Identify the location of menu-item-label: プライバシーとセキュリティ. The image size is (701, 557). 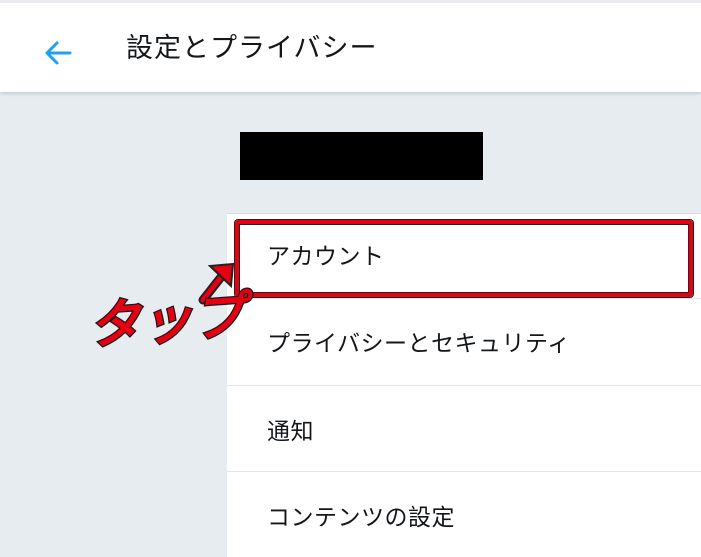
(419, 344).